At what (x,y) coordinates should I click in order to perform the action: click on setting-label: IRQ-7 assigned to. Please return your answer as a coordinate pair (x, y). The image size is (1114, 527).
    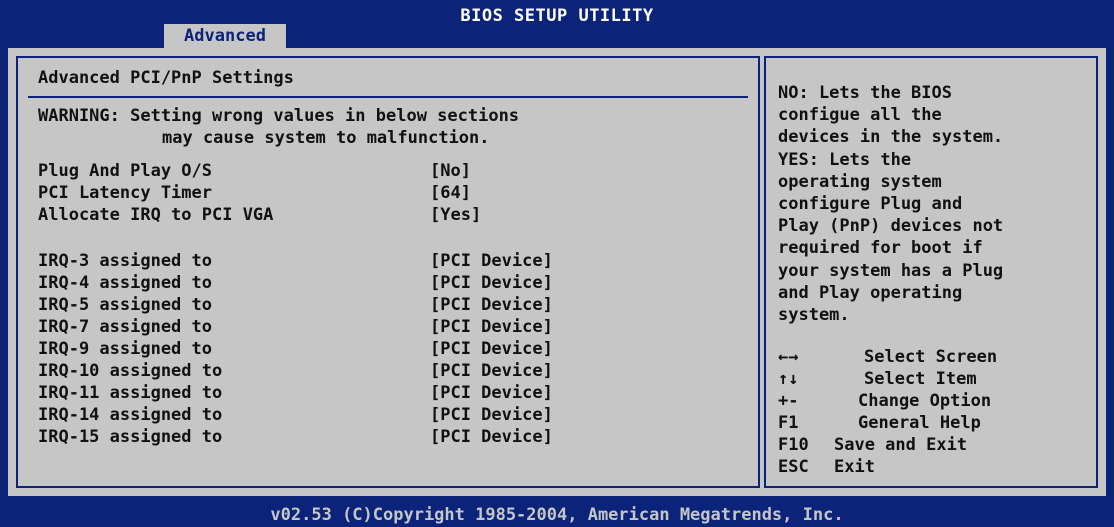
    Looking at the image, I should click on (125, 327).